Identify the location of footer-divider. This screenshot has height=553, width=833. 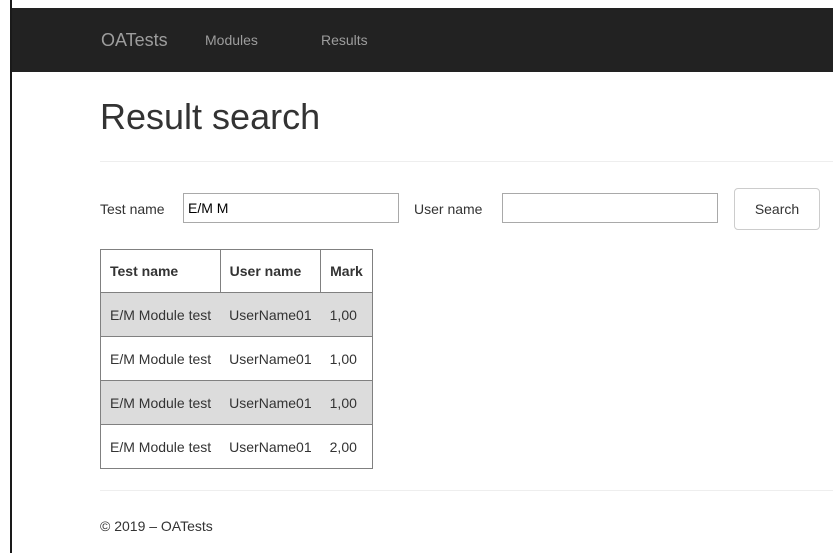
(466, 490).